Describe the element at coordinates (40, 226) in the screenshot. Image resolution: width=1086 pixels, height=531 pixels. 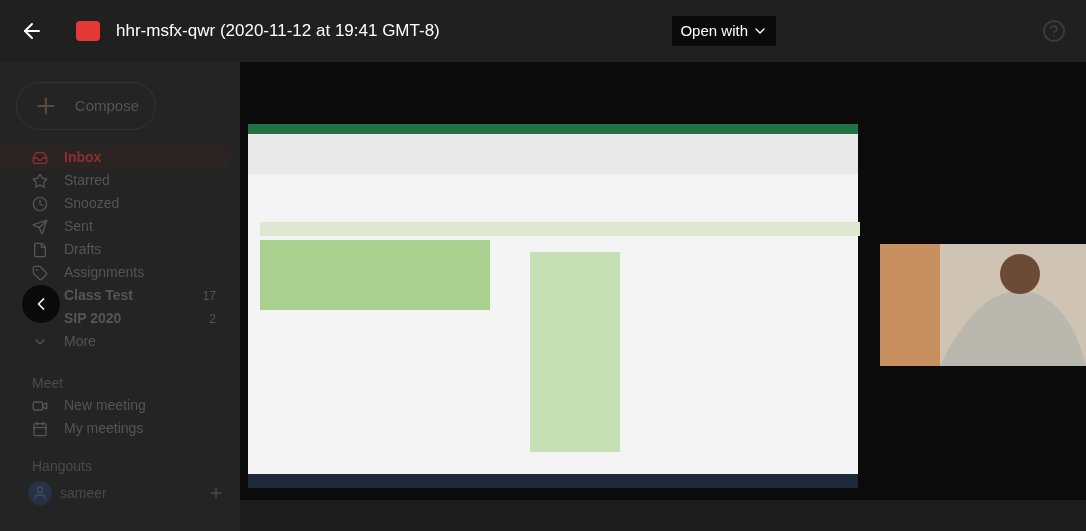
I see `send-icon` at that location.